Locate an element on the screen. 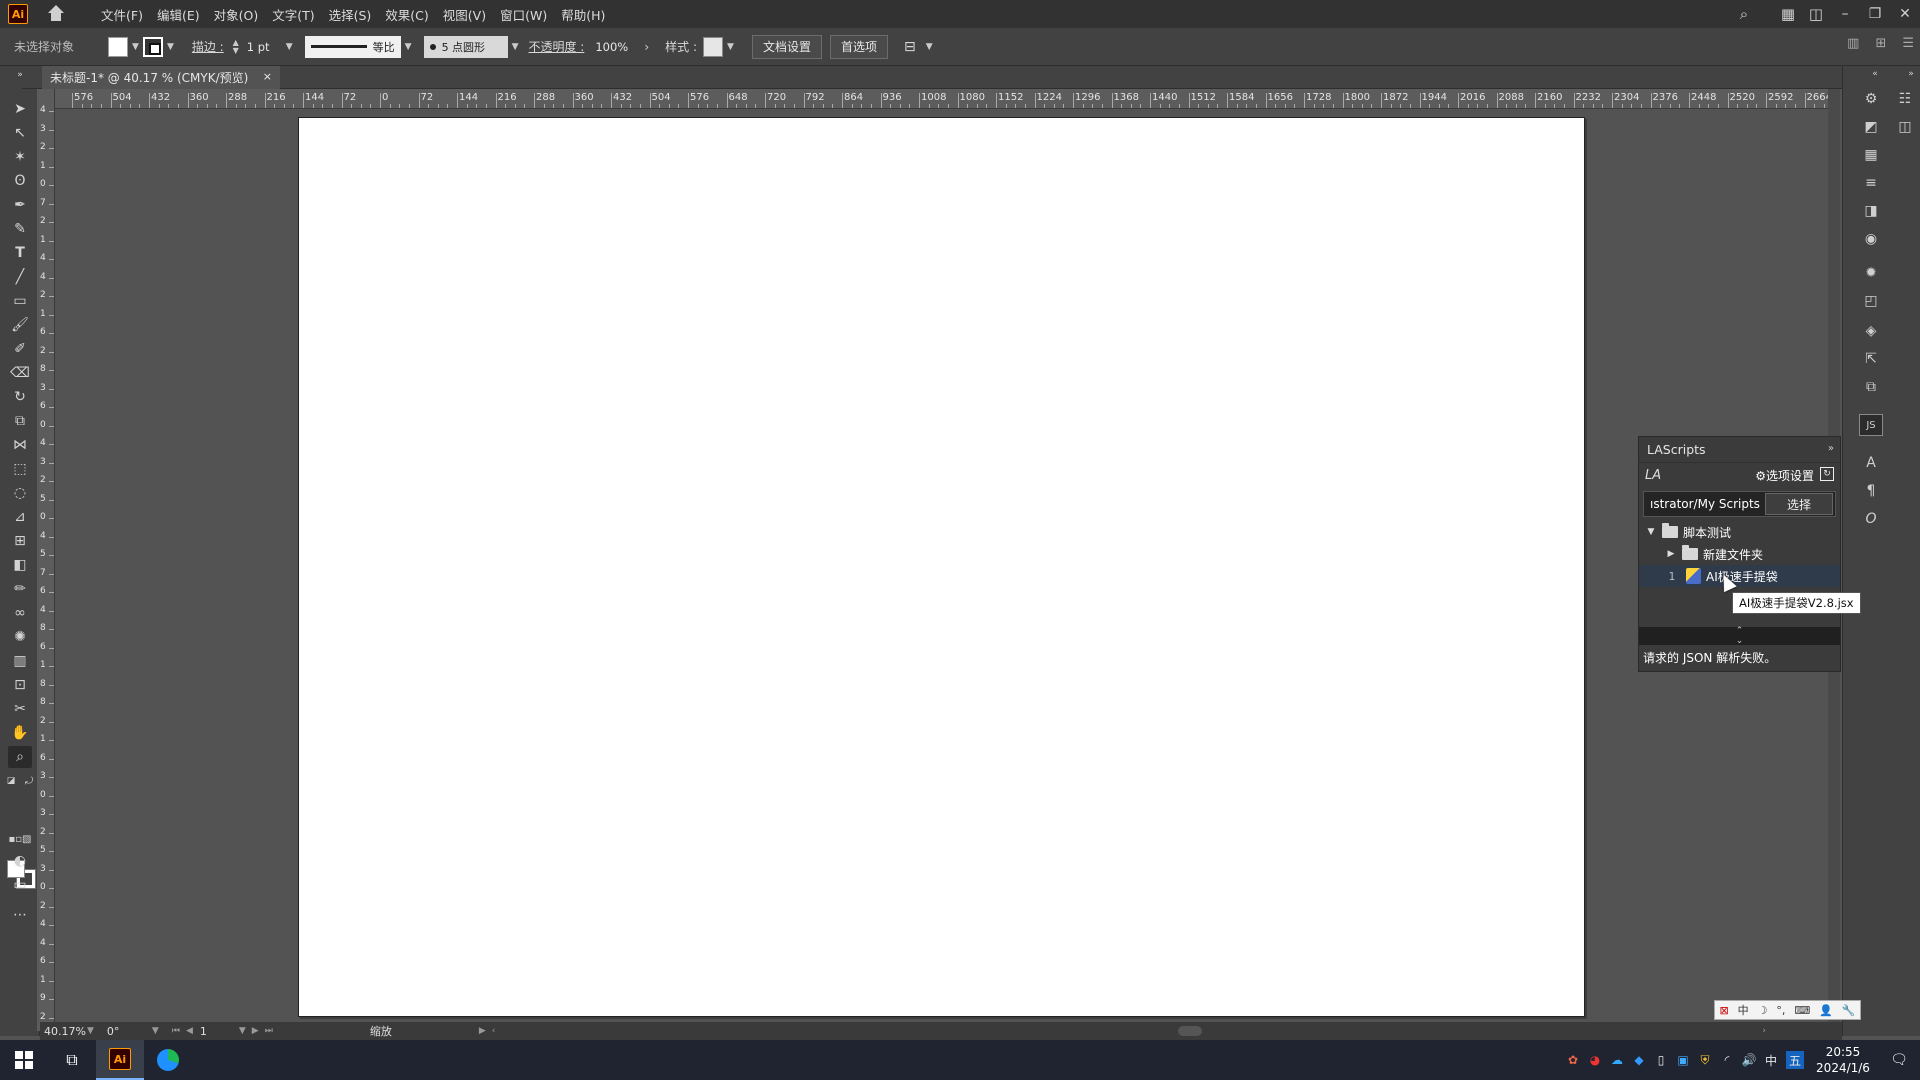 The width and height of the screenshot is (1920, 1080). shape-builder-tool-icon: ◌ is located at coordinates (20, 493).